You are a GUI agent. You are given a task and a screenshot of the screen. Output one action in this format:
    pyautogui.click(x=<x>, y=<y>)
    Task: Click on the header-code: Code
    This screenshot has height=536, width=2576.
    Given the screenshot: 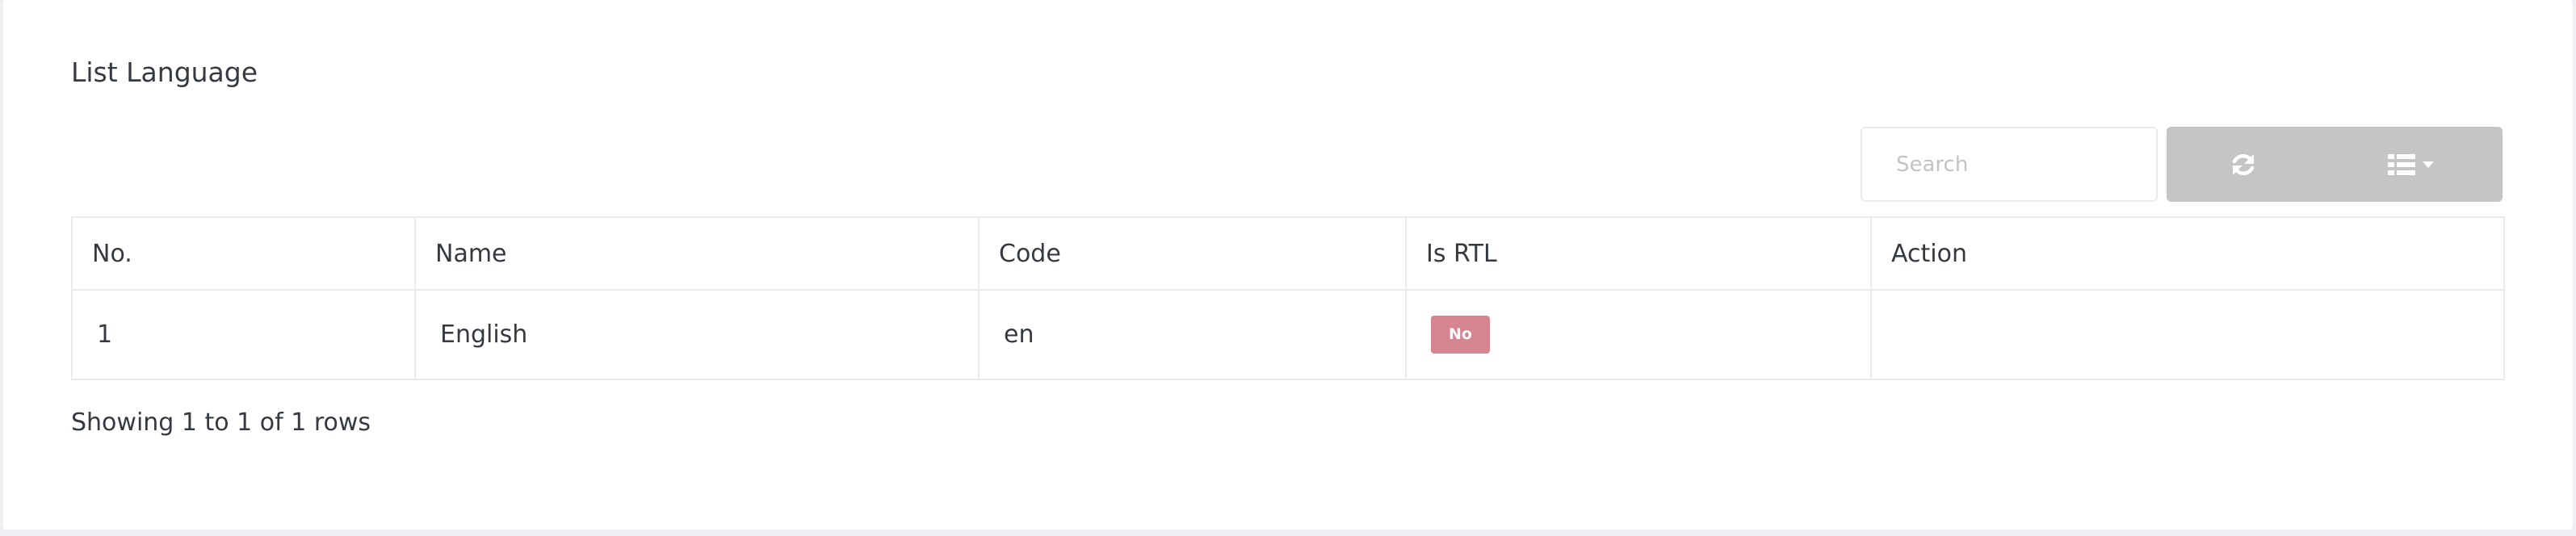 What is the action you would take?
    pyautogui.click(x=1192, y=254)
    